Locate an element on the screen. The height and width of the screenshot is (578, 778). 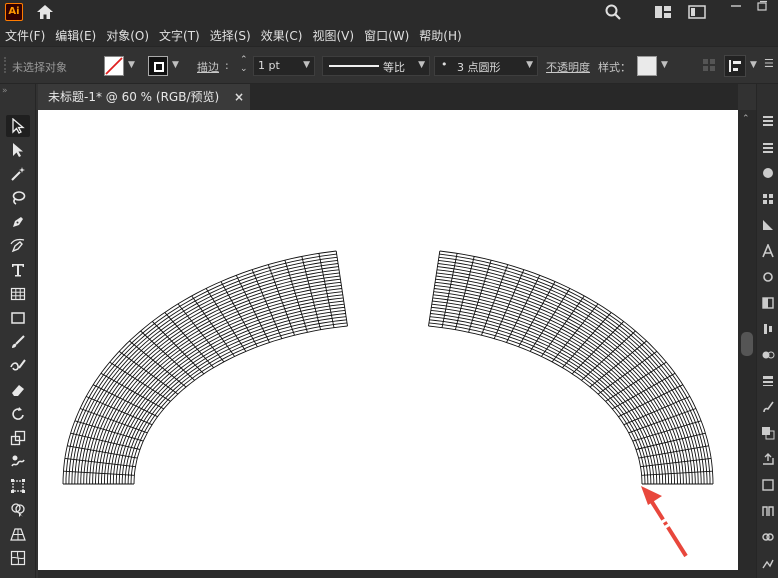
mesh-tool-icon is located at coordinates (18, 558).